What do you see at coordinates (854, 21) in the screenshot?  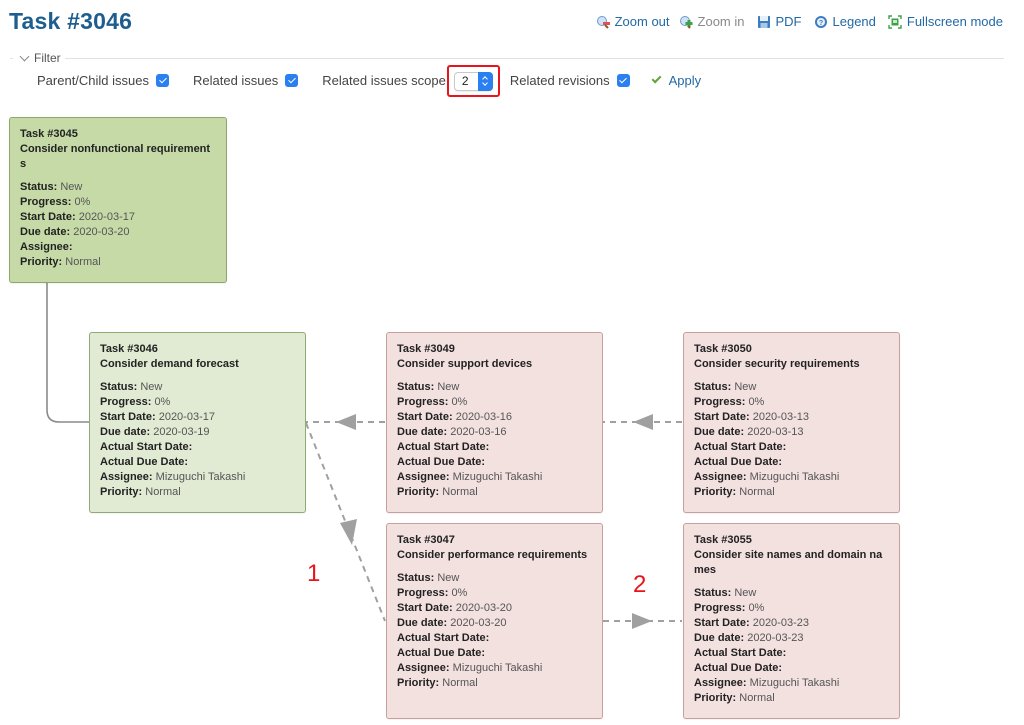 I see `legend-label: Legend` at bounding box center [854, 21].